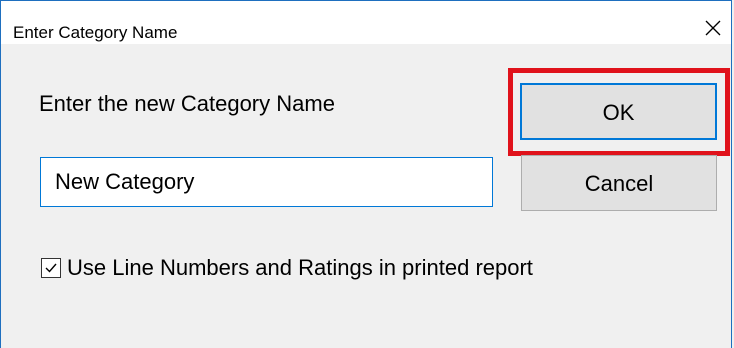  I want to click on close-icon, so click(713, 28).